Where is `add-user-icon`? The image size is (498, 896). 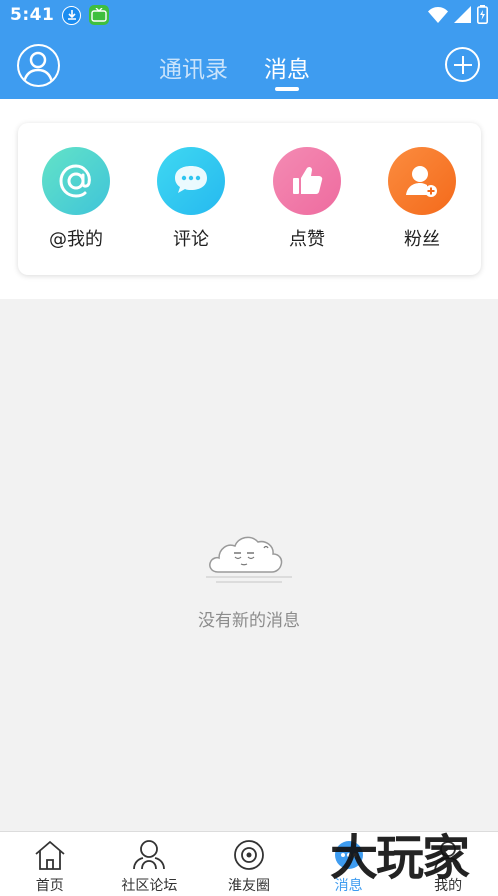 add-user-icon is located at coordinates (422, 181).